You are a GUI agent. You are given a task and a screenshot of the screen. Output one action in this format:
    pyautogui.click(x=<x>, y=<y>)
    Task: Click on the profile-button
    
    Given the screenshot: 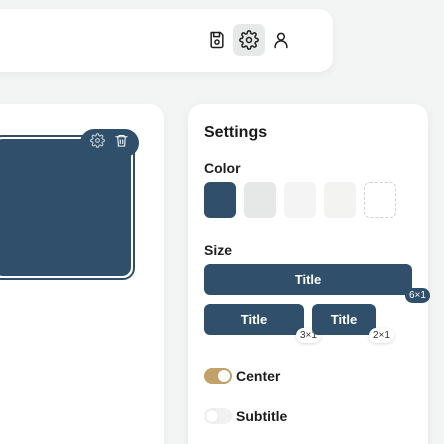 What is the action you would take?
    pyautogui.click(x=281, y=40)
    